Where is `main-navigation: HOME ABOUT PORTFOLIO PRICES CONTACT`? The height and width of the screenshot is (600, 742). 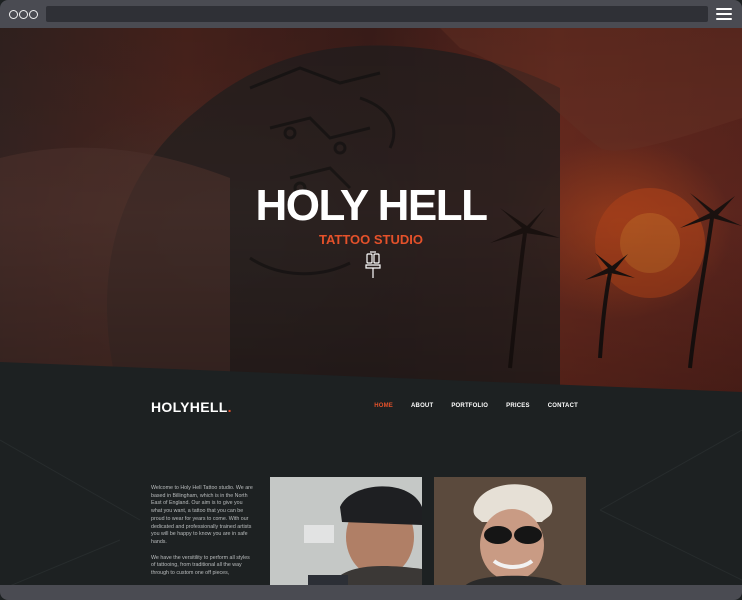 main-navigation: HOME ABOUT PORTFOLIO PRICES CONTACT is located at coordinates (476, 406).